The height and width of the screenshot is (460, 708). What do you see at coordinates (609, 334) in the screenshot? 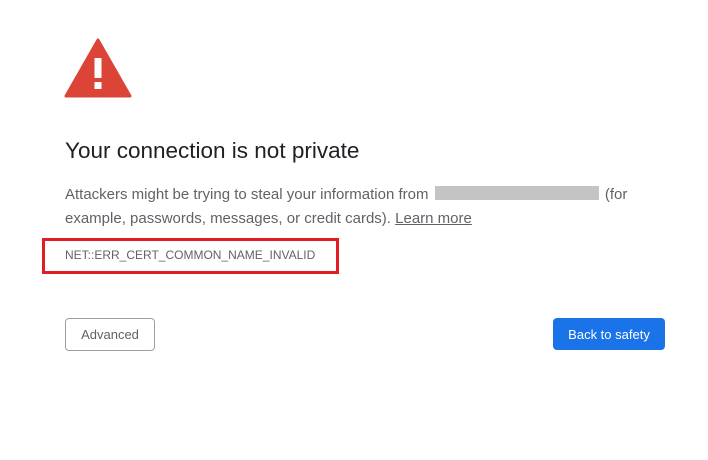
I see `back-to-safety-button: Back to safety` at bounding box center [609, 334].